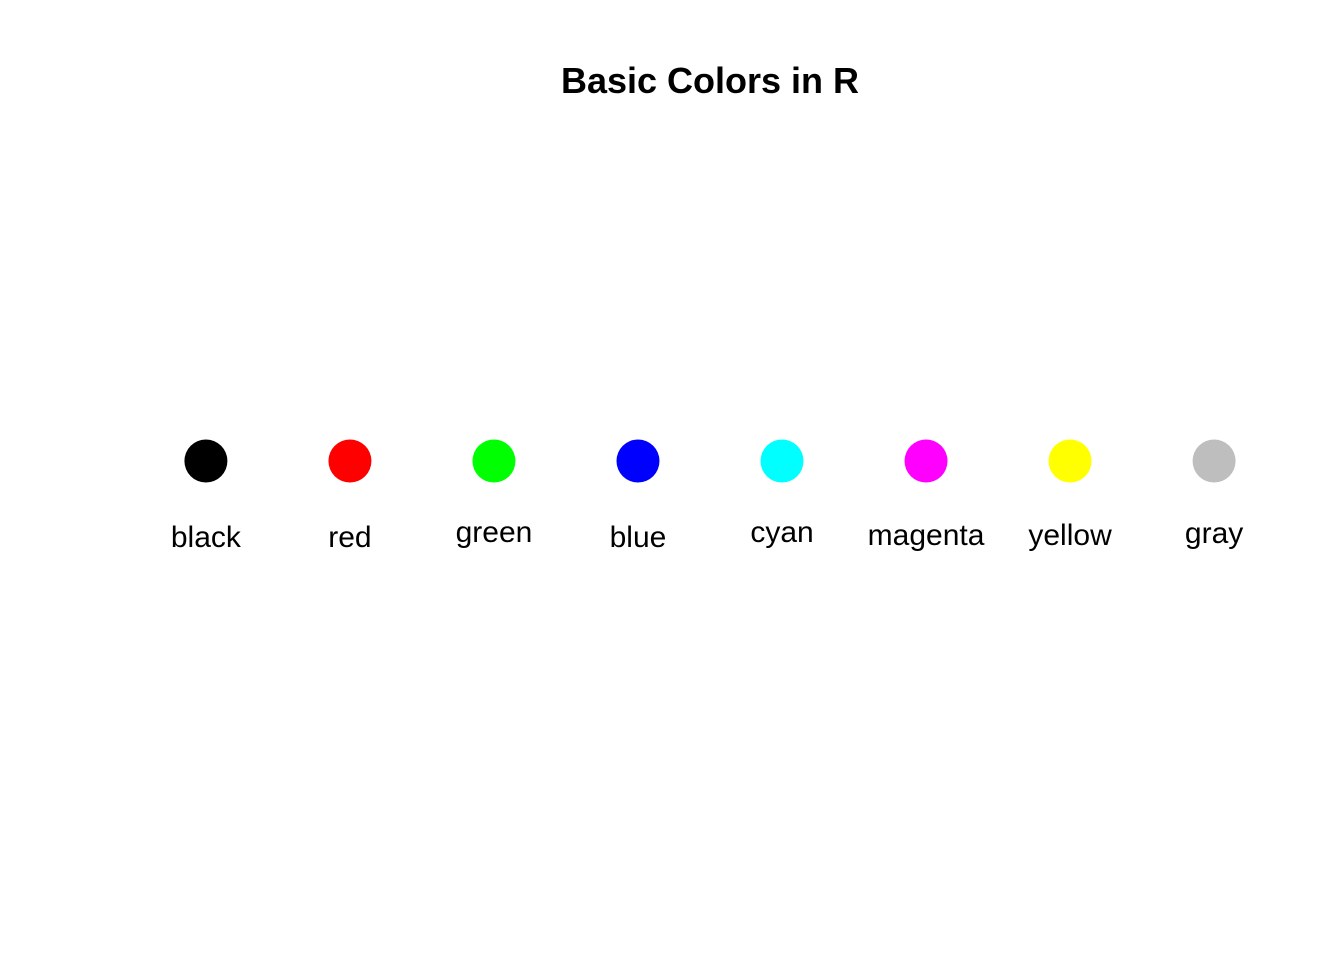 This screenshot has height=960, width=1344. I want to click on dot-magenta, so click(926, 461).